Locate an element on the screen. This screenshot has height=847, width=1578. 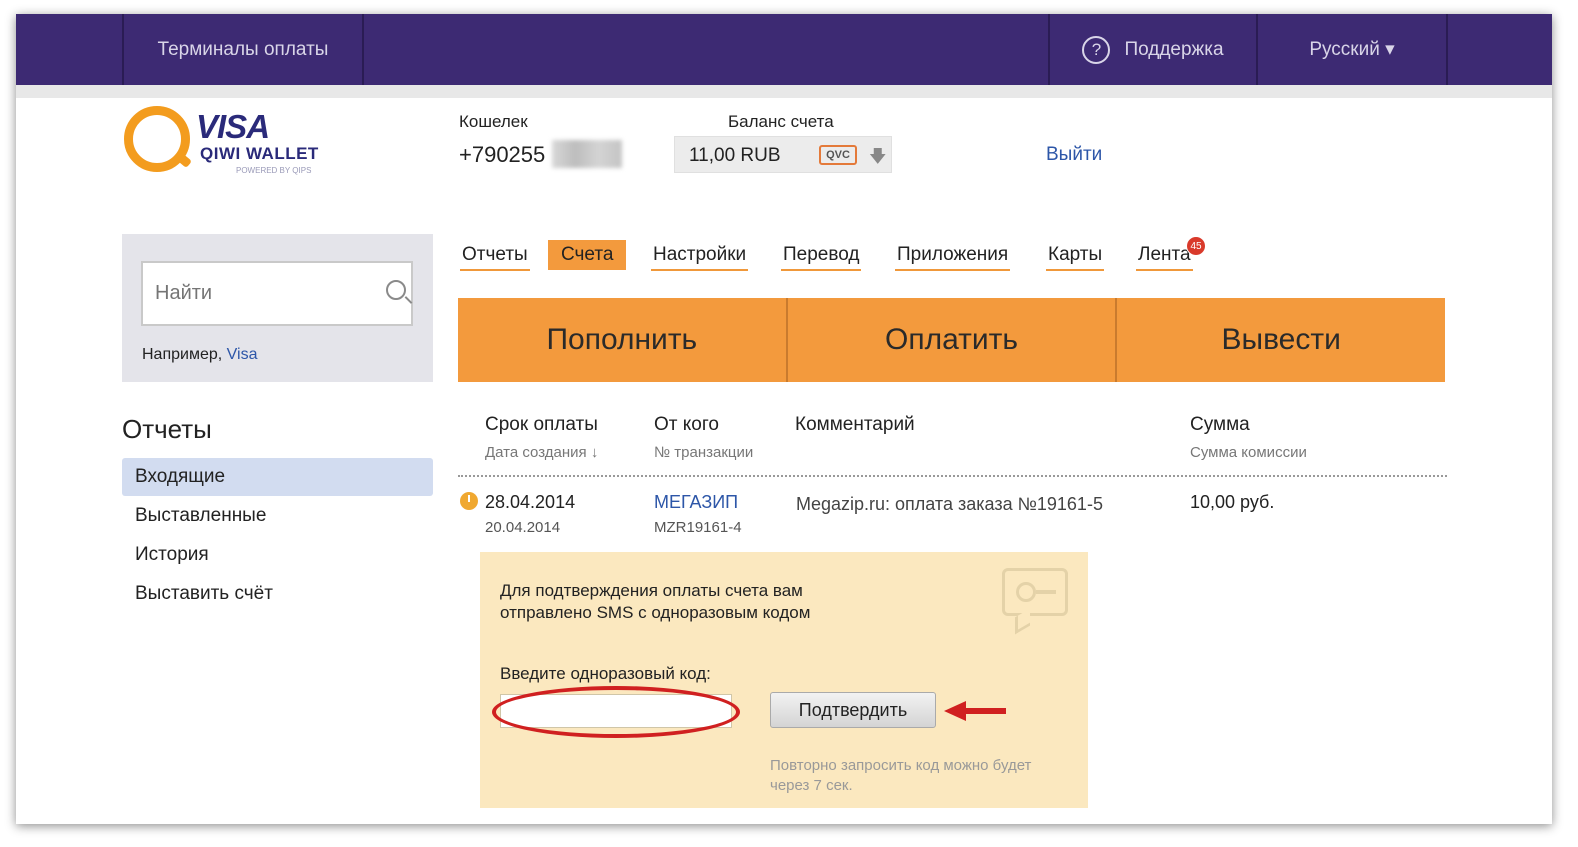
header-created-date: Дата создания ↓ is located at coordinates (541, 452).